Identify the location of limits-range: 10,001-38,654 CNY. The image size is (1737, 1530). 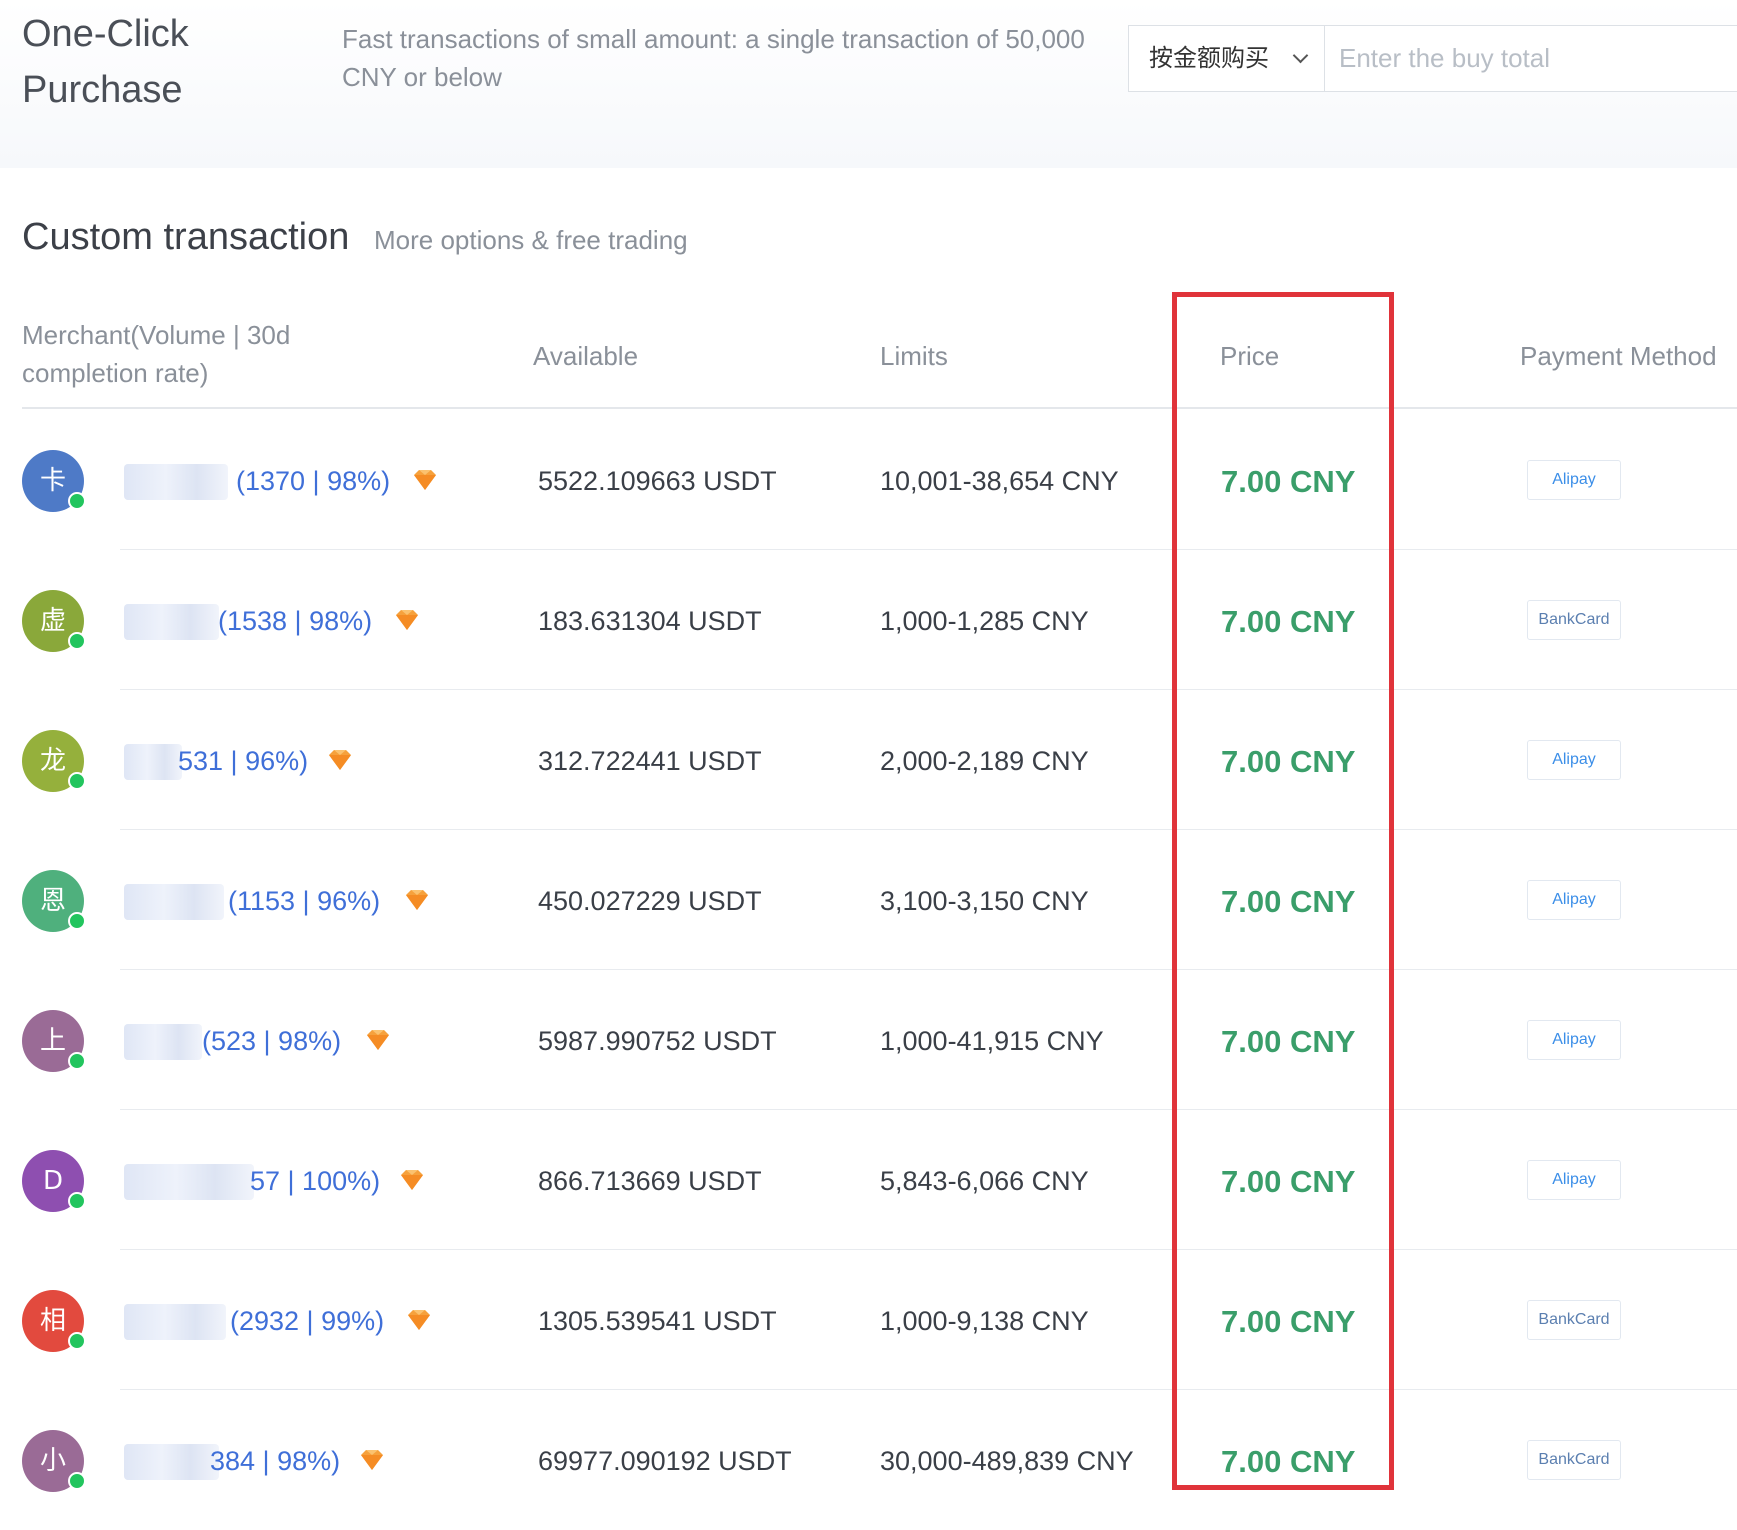
(999, 481).